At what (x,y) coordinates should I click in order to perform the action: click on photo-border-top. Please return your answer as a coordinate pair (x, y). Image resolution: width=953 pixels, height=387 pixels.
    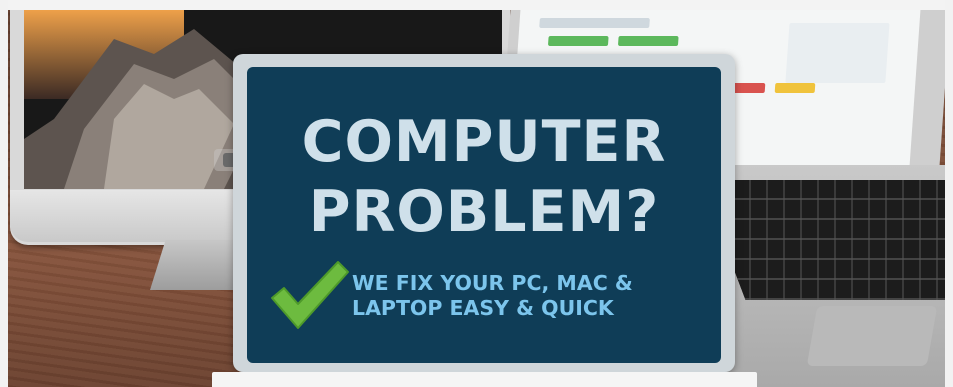
    Looking at the image, I should click on (476, 5).